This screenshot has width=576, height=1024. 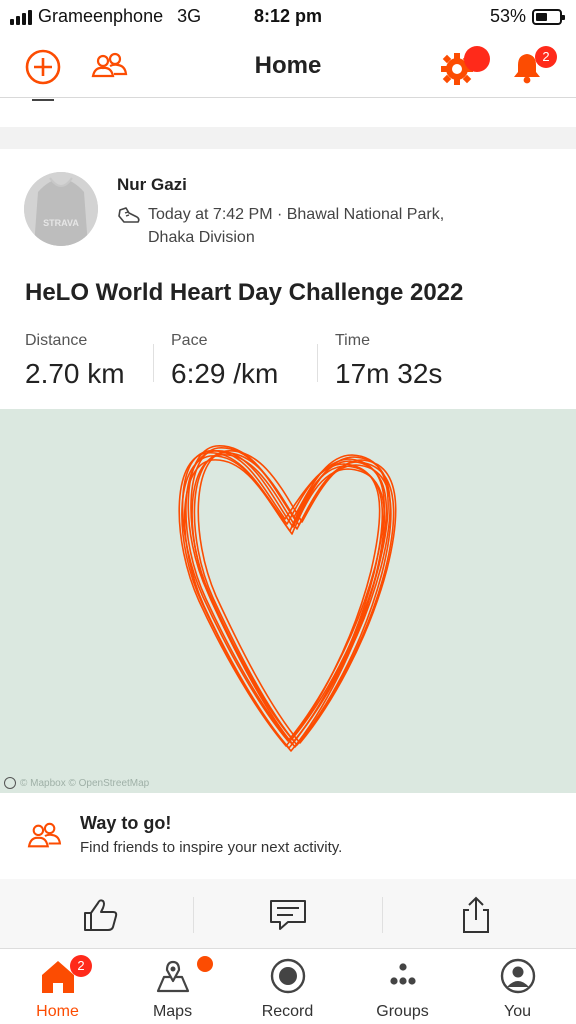 What do you see at coordinates (517, 1011) in the screenshot?
I see `tab-label: You` at bounding box center [517, 1011].